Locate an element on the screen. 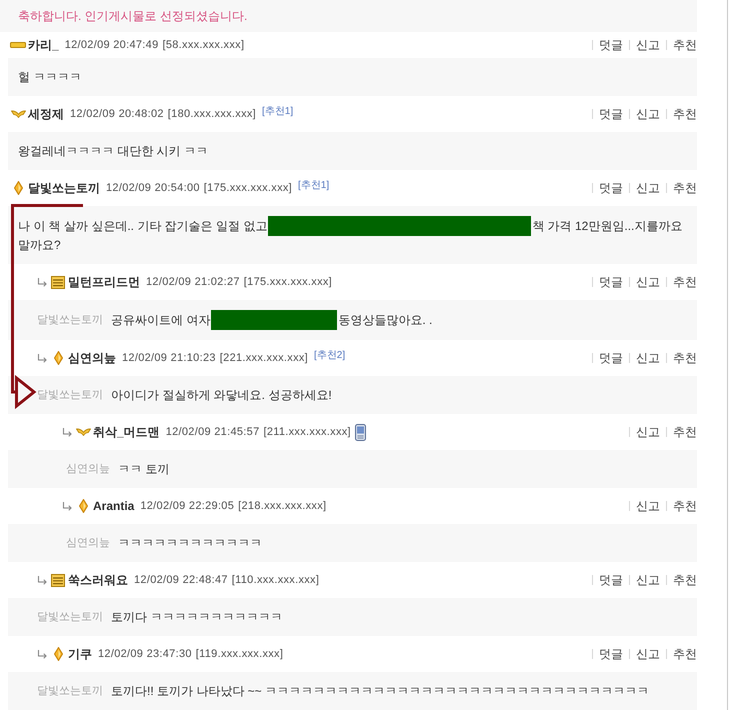 Image resolution: width=730 pixels, height=710 pixels. author-name: 심연의늪 is located at coordinates (92, 358).